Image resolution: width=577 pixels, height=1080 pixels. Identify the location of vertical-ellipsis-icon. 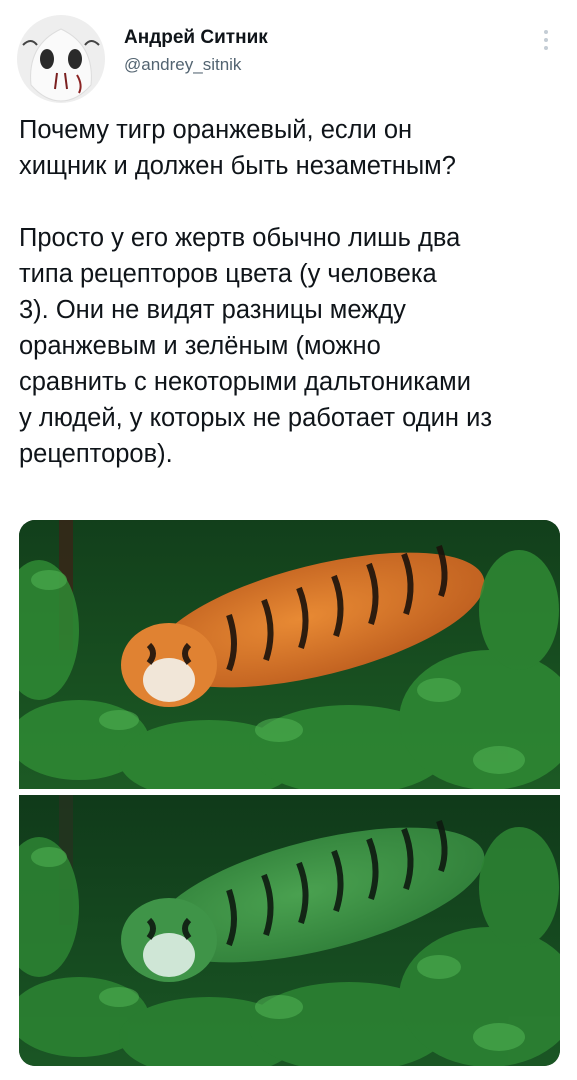
(546, 41).